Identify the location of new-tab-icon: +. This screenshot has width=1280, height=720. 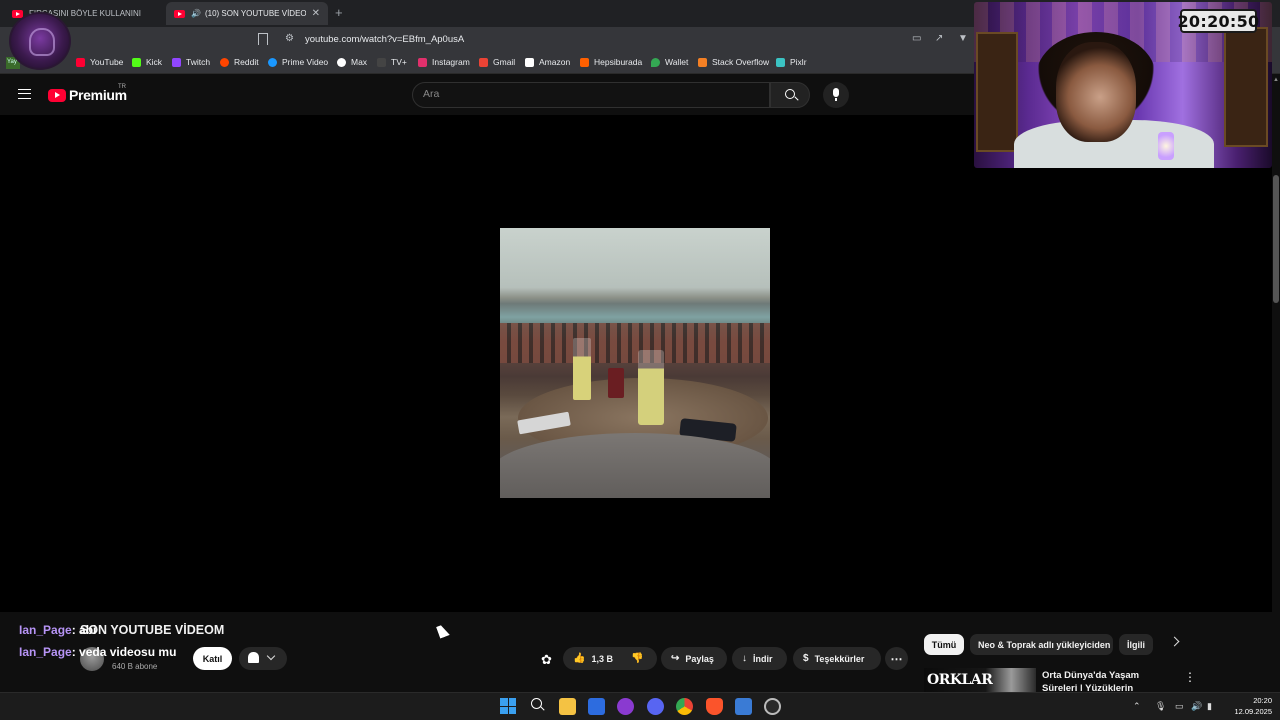
(339, 12).